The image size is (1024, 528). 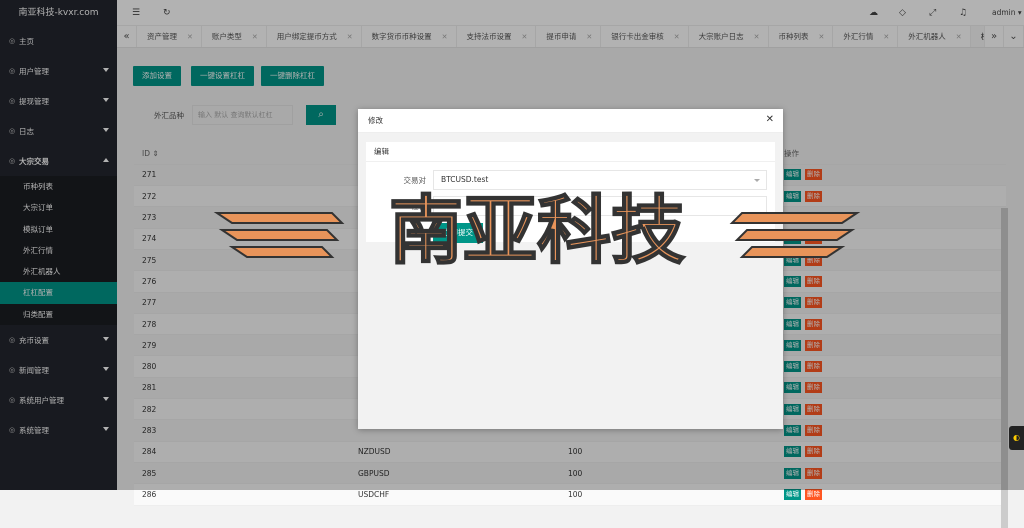 I want to click on watermark-logo: 南亚科技, so click(x=537, y=231).